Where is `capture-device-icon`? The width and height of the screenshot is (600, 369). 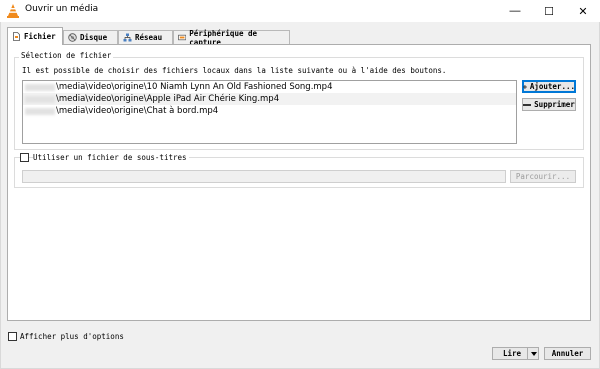
capture-device-icon is located at coordinates (182, 37).